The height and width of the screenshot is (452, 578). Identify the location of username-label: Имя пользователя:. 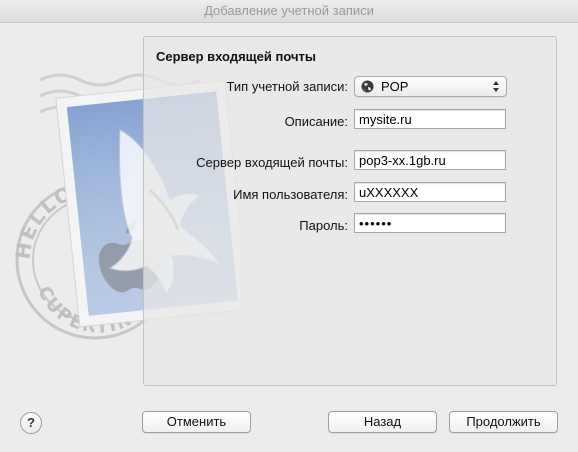
(290, 194).